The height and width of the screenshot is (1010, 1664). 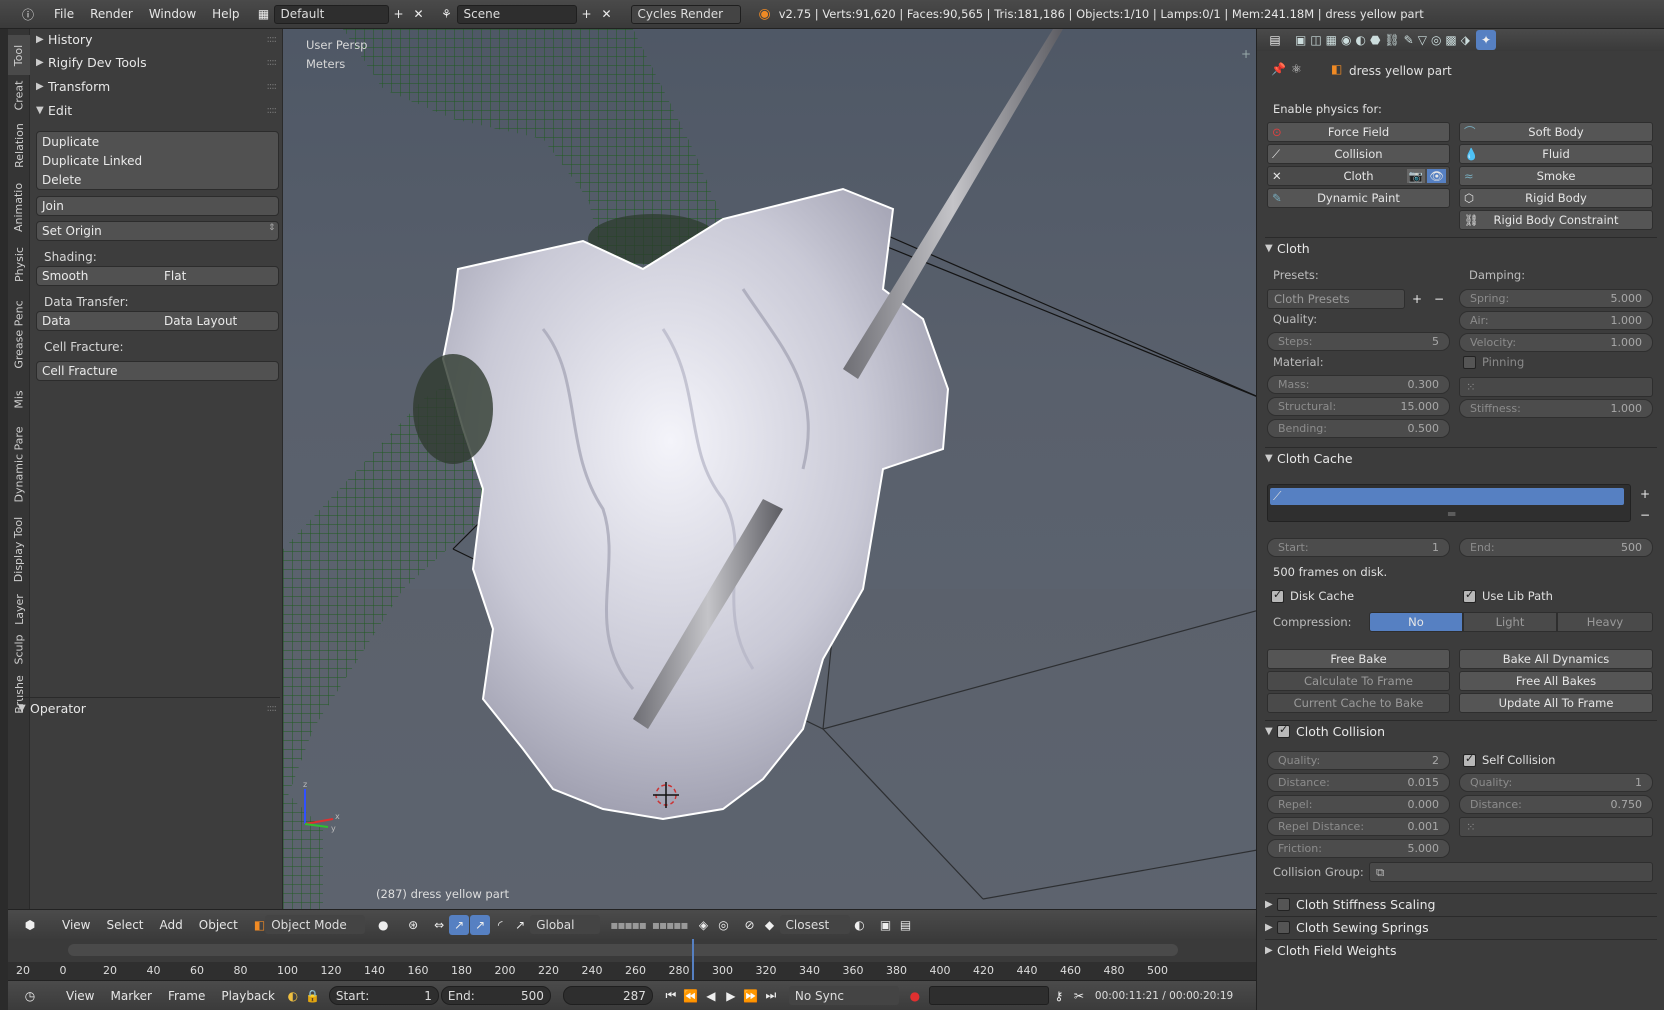 I want to click on snap-target-select: Closest, so click(x=814, y=924).